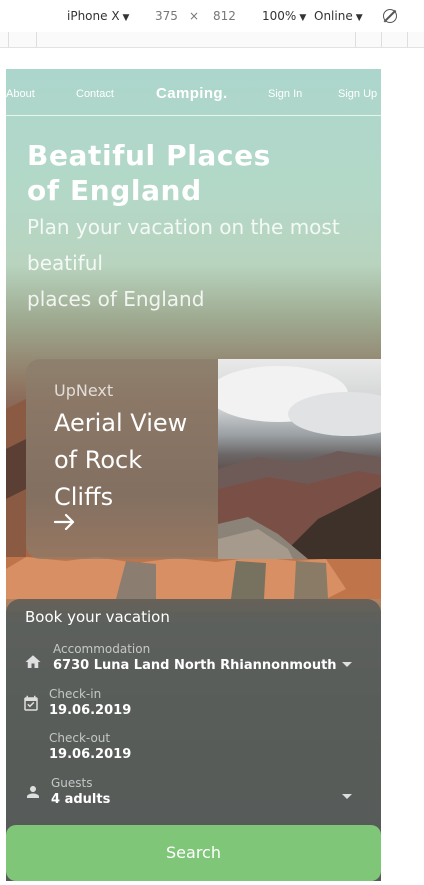 Image resolution: width=424 pixels, height=885 pixels. What do you see at coordinates (126, 18) in the screenshot?
I see `device-caret-icon: ▼` at bounding box center [126, 18].